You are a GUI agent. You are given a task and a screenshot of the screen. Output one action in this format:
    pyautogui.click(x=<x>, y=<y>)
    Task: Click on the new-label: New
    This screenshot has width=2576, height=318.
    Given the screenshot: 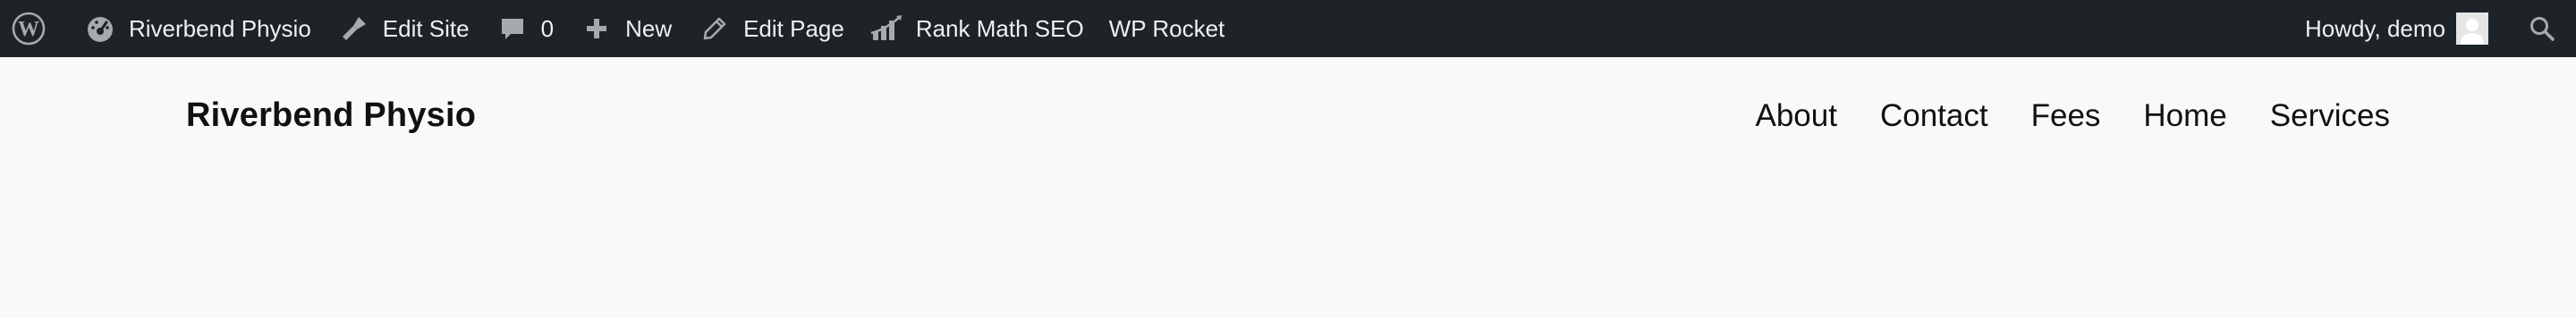 What is the action you would take?
    pyautogui.click(x=649, y=28)
    